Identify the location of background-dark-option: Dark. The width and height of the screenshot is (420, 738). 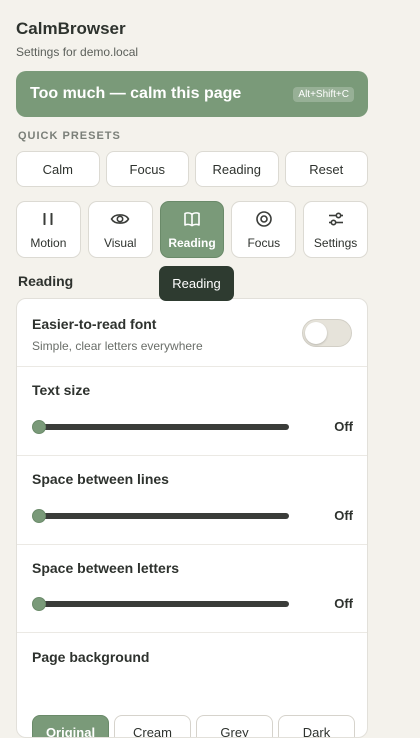
(316, 726).